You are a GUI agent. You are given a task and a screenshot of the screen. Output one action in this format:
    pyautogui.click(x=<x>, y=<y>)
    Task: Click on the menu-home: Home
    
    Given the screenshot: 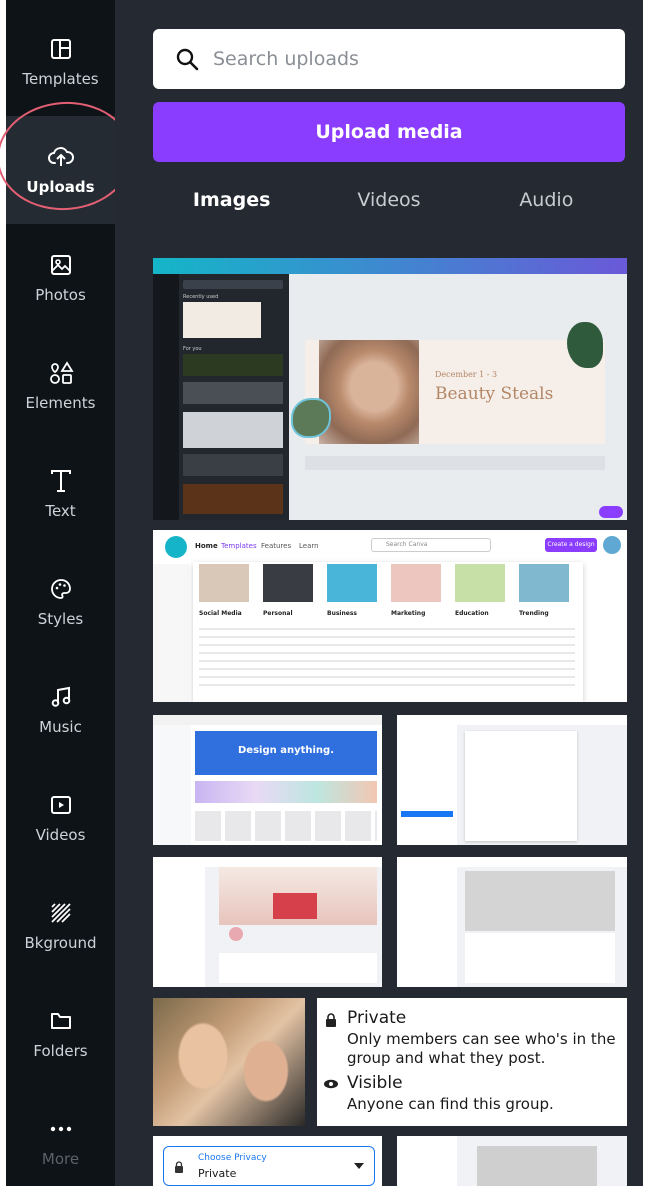 What is the action you would take?
    pyautogui.click(x=206, y=546)
    